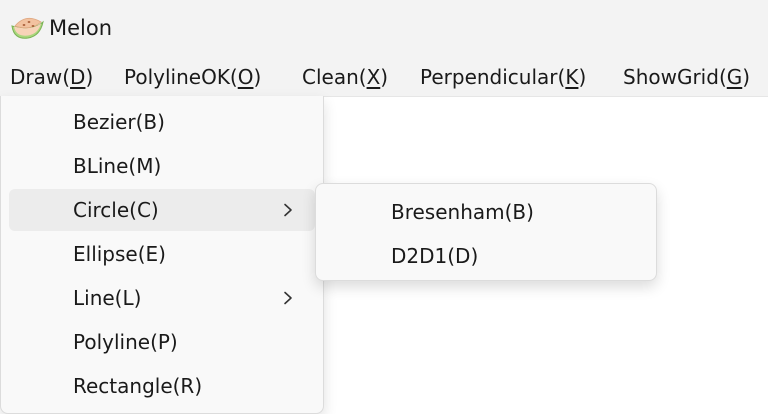 This screenshot has width=768, height=414. What do you see at coordinates (334, 77) in the screenshot?
I see `menu-clean-label: Clean(` at bounding box center [334, 77].